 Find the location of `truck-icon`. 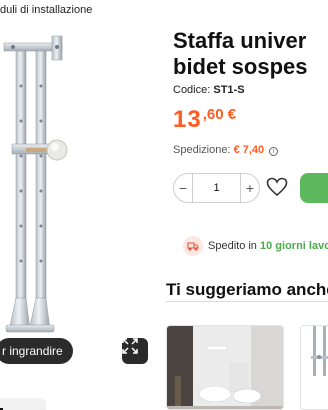

truck-icon is located at coordinates (193, 246).